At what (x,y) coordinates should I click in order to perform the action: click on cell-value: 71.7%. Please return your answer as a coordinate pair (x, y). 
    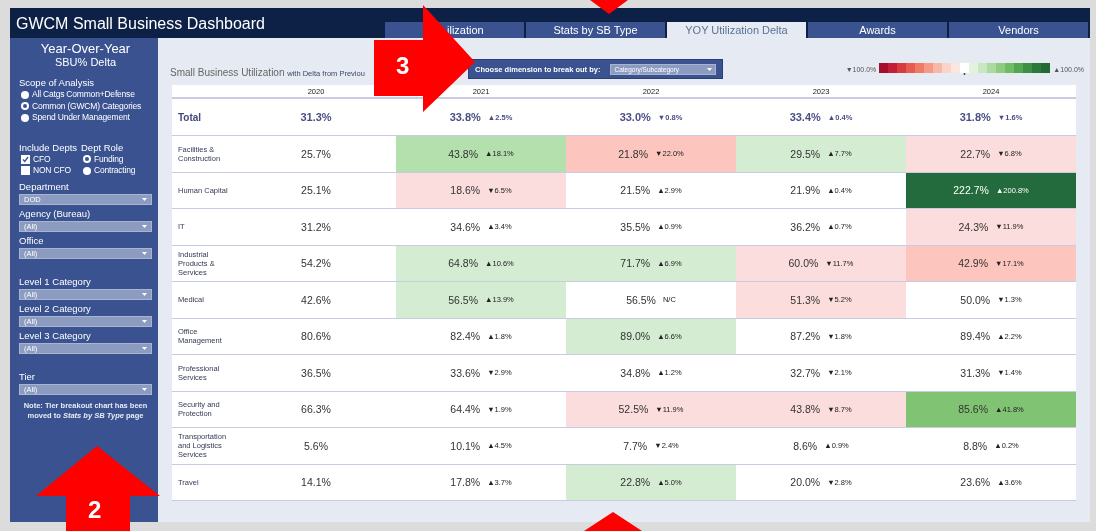
    Looking at the image, I should click on (635, 263).